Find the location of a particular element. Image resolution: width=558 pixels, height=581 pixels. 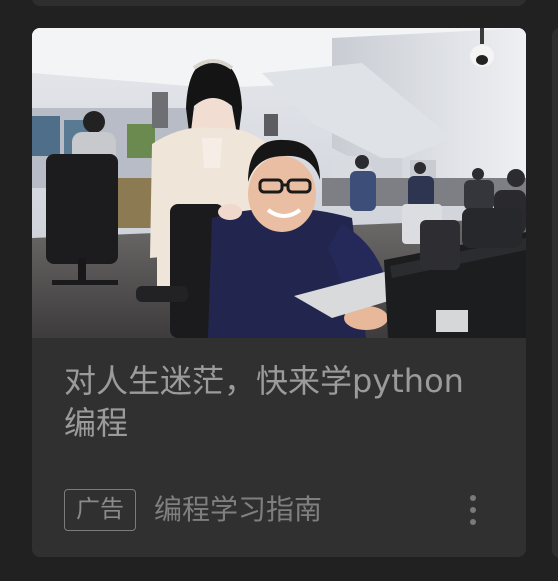

next-card-edge is located at coordinates (555, 293).